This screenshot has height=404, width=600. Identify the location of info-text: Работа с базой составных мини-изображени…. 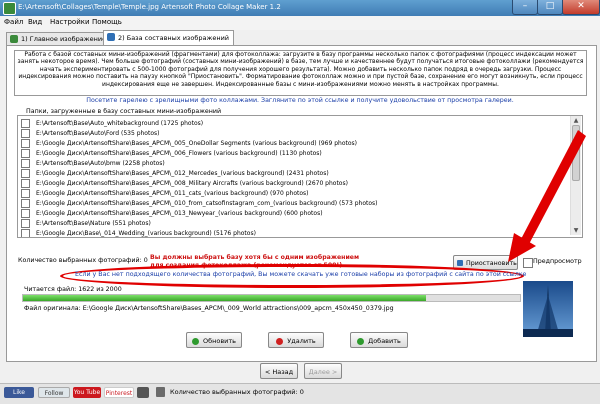
(300, 73).